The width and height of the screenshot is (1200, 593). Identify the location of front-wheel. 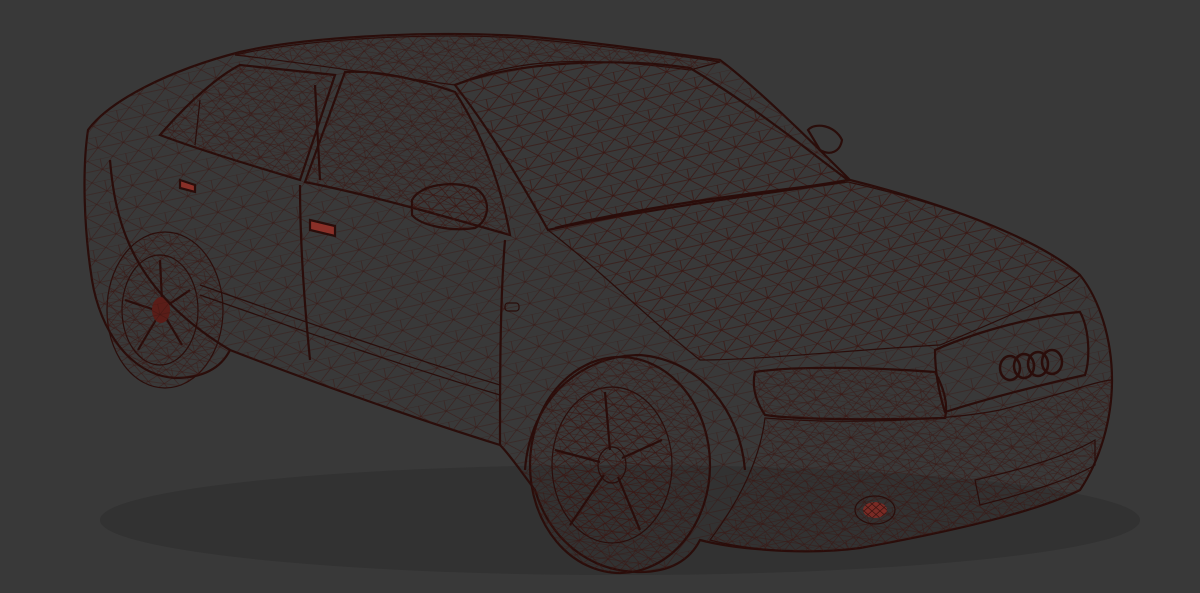
(620, 465).